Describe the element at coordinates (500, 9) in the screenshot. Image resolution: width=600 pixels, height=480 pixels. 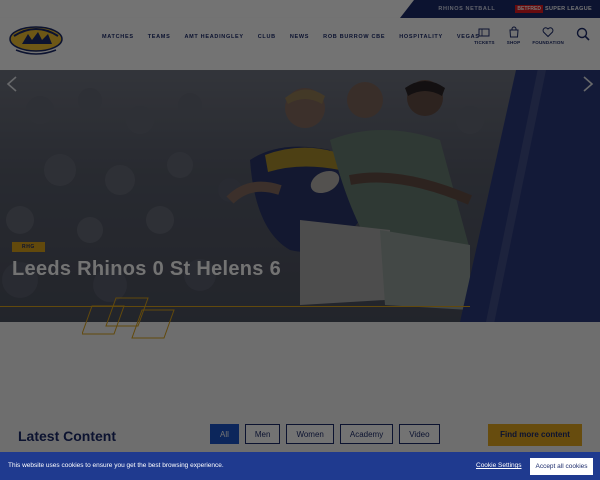
I see `top-utility-right: RHINOS NETBALL BETFRED SUPER LEAGUE` at that location.